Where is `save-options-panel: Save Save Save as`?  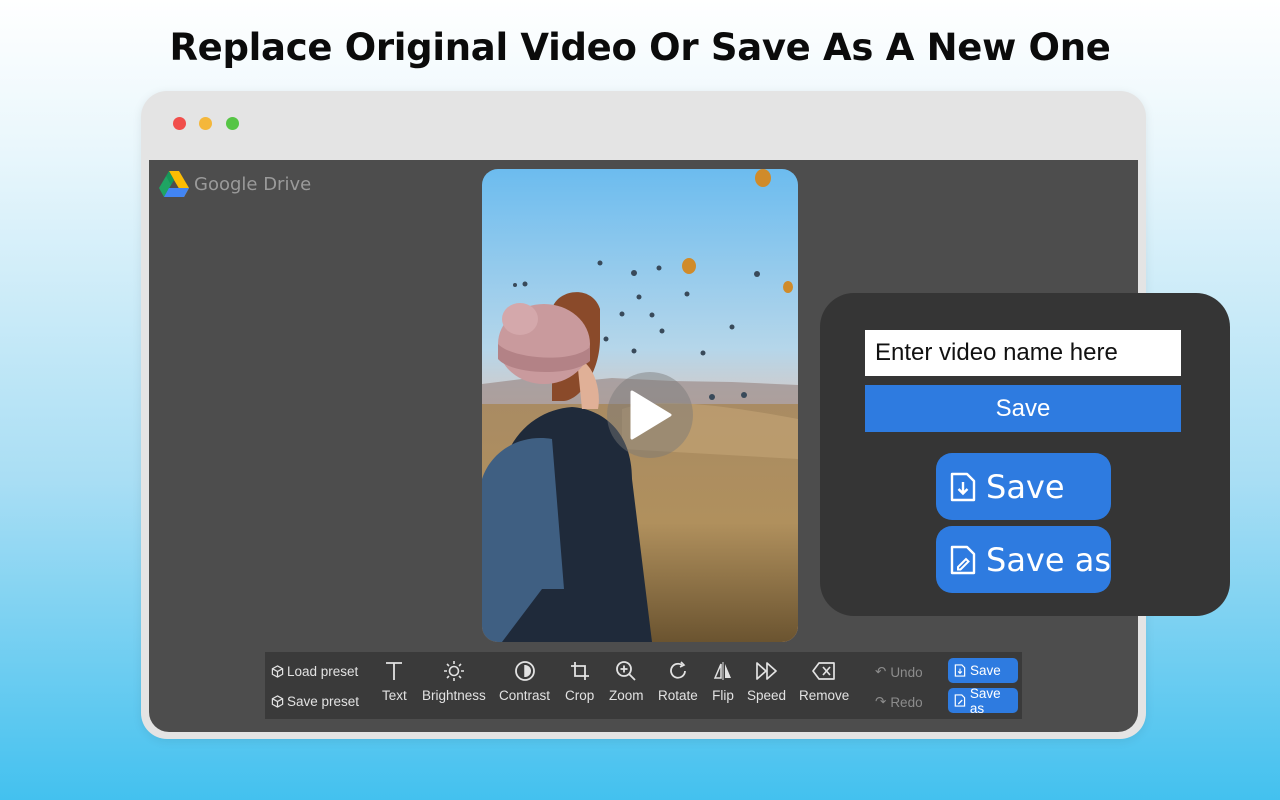 save-options-panel: Save Save Save as is located at coordinates (1025, 454).